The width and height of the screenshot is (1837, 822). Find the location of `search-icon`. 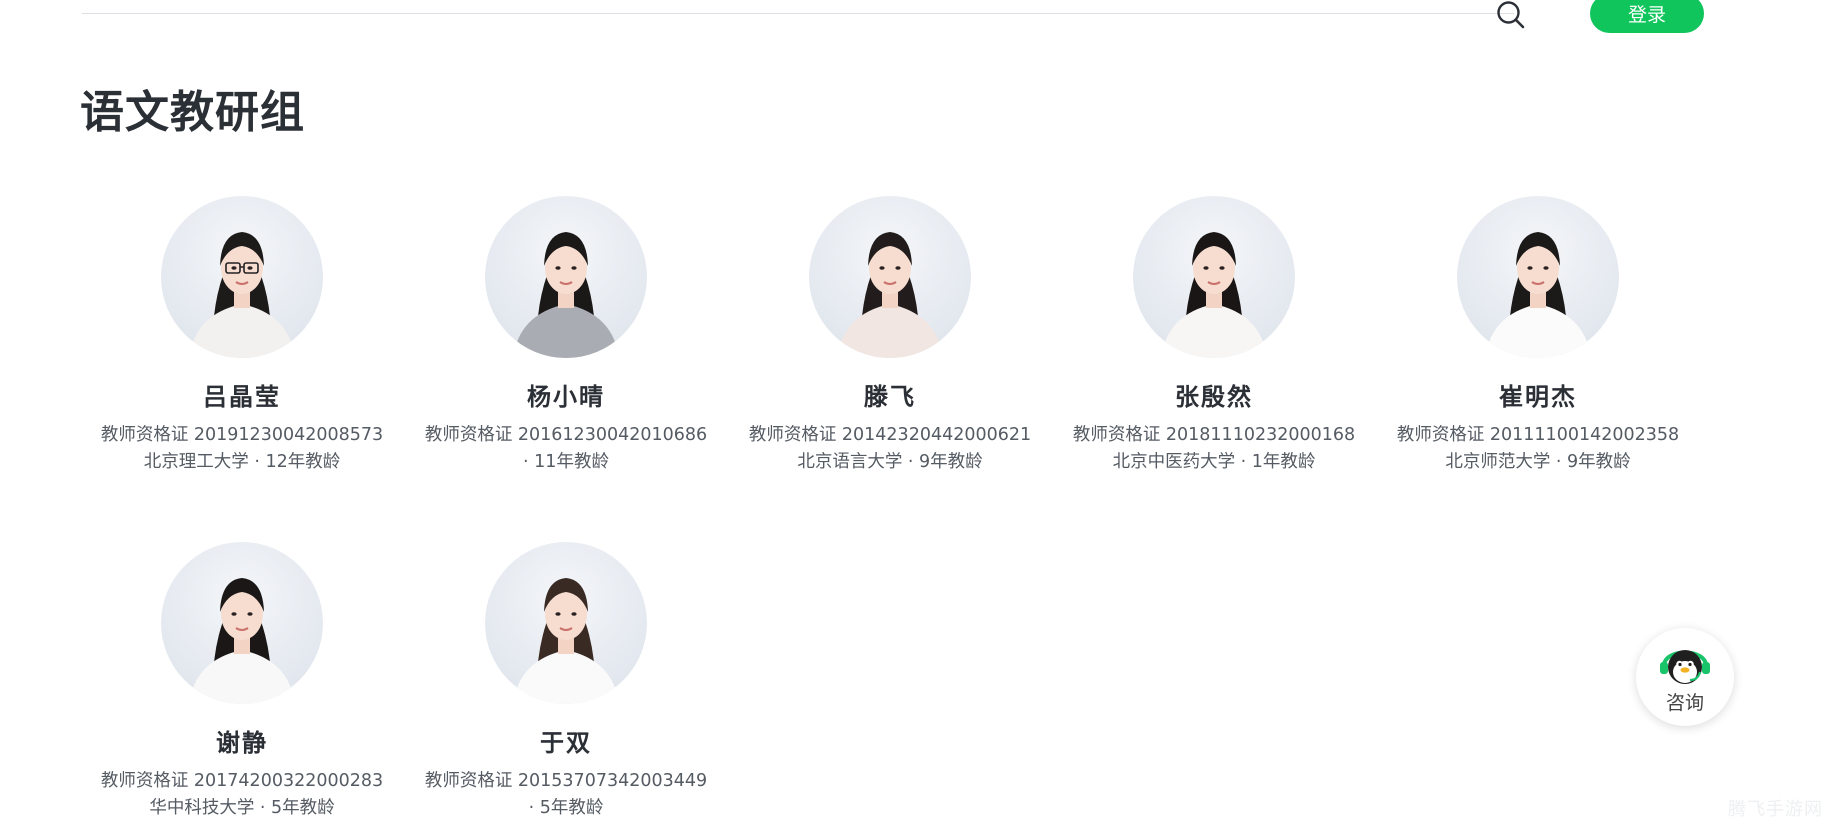

search-icon is located at coordinates (1511, 15).